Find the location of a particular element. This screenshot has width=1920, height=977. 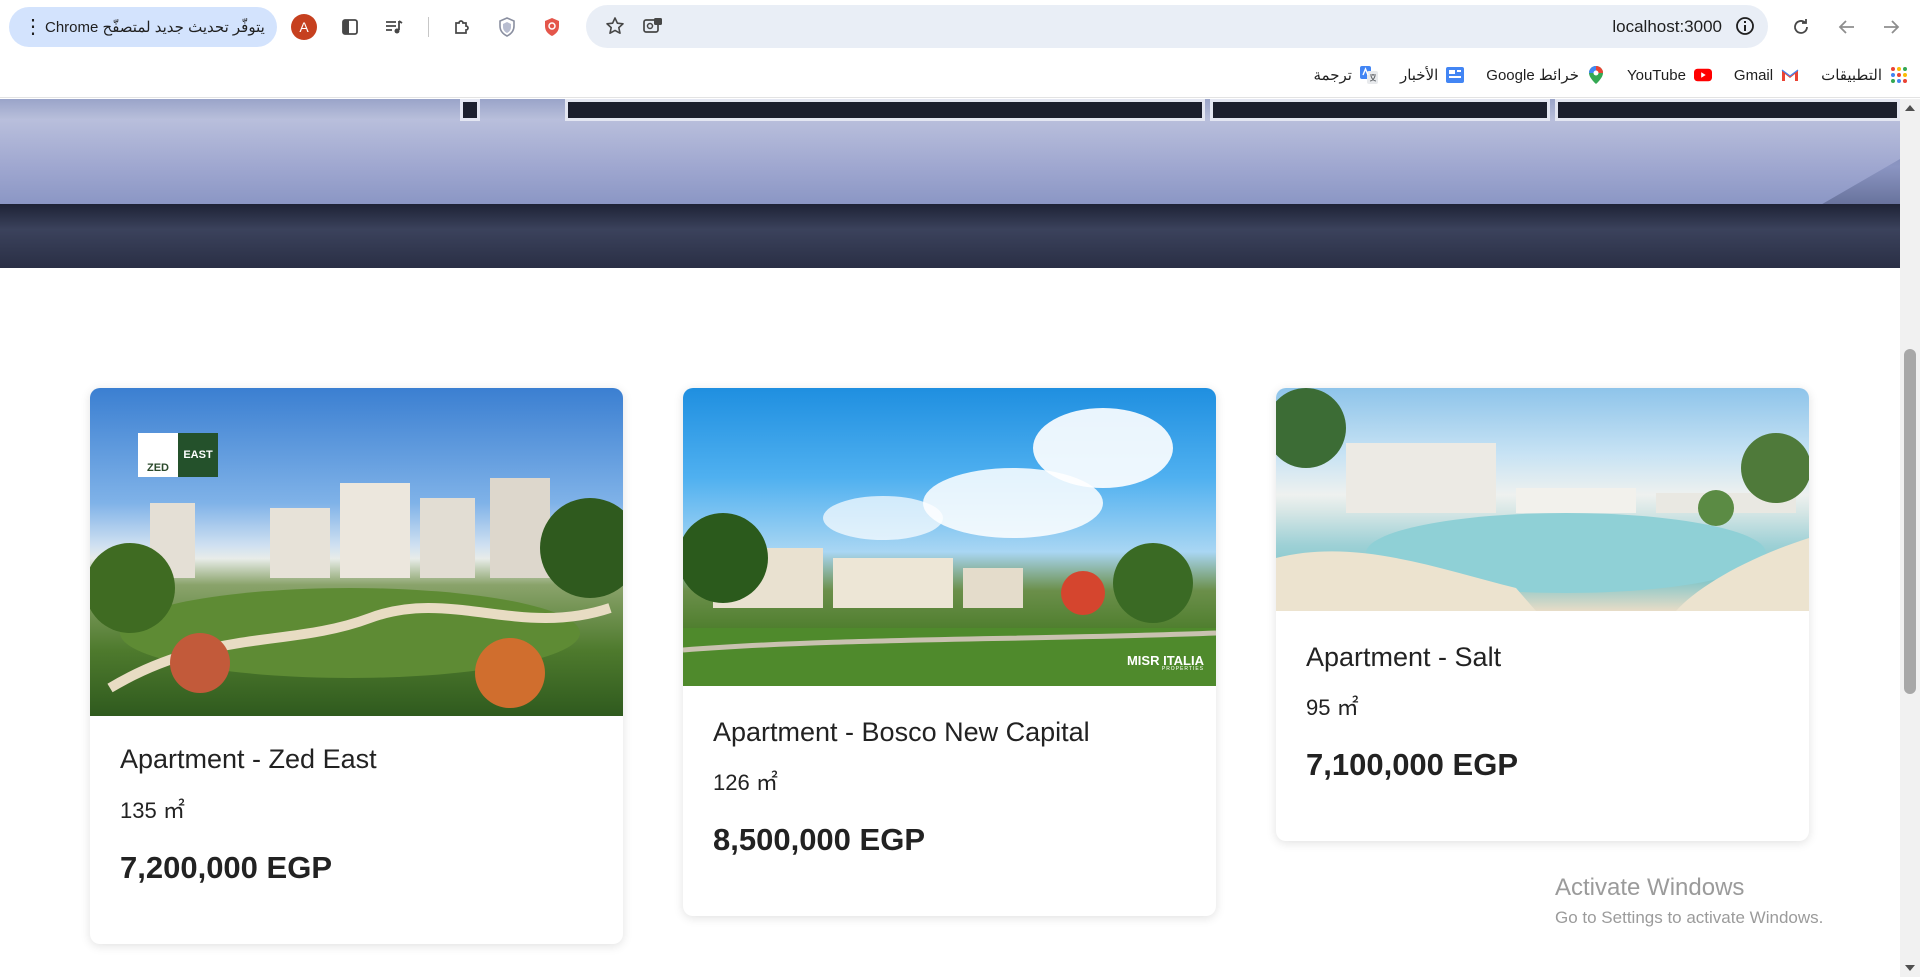

side-panel-icon is located at coordinates (350, 27).